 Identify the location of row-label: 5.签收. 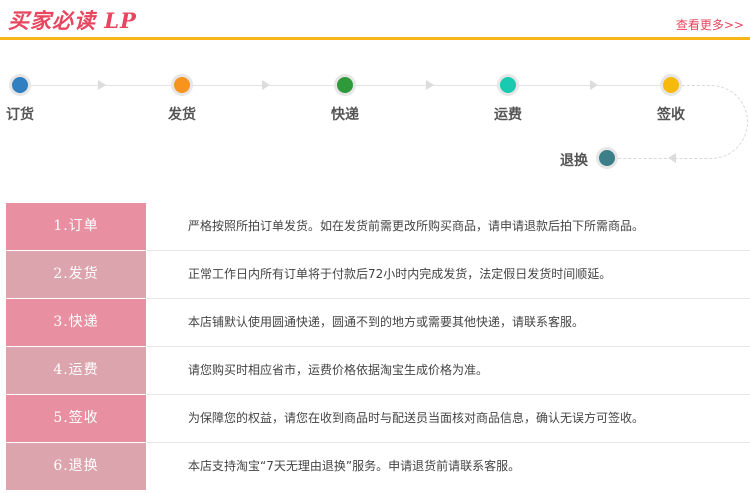
(76, 418).